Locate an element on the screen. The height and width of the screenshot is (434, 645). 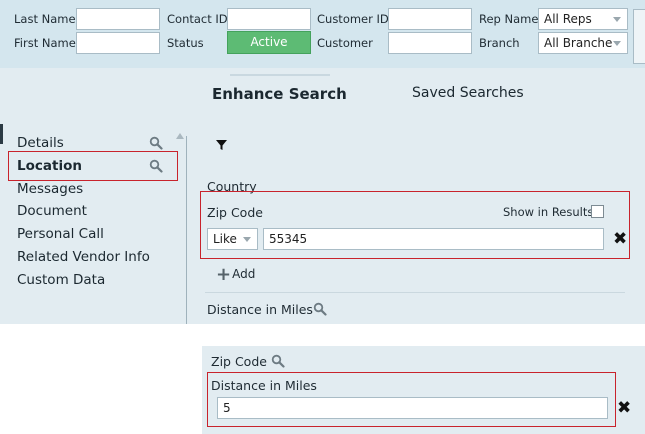
rep-name-label: Rep Name is located at coordinates (509, 19).